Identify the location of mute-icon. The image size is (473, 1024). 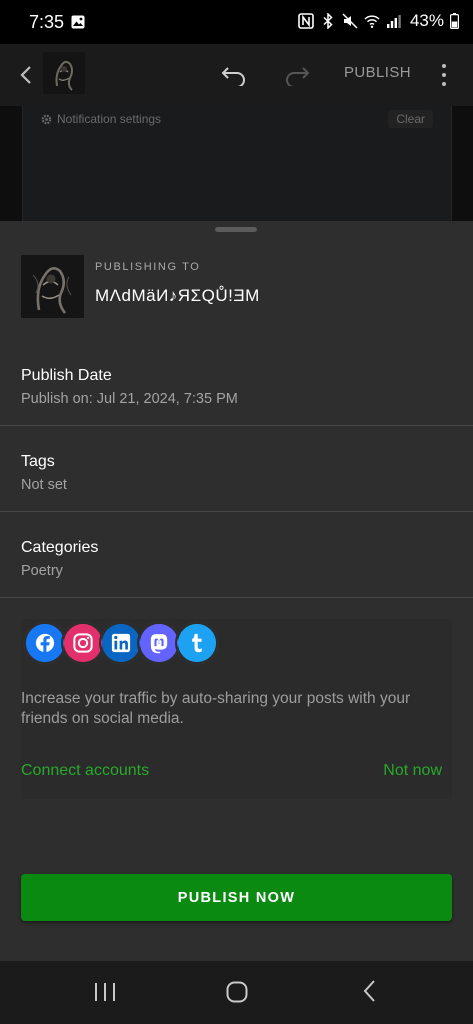
(350, 21).